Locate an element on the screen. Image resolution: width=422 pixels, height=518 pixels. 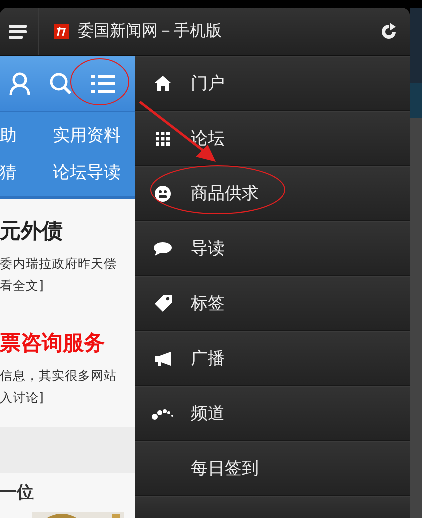
user-icon is located at coordinates (20, 84).